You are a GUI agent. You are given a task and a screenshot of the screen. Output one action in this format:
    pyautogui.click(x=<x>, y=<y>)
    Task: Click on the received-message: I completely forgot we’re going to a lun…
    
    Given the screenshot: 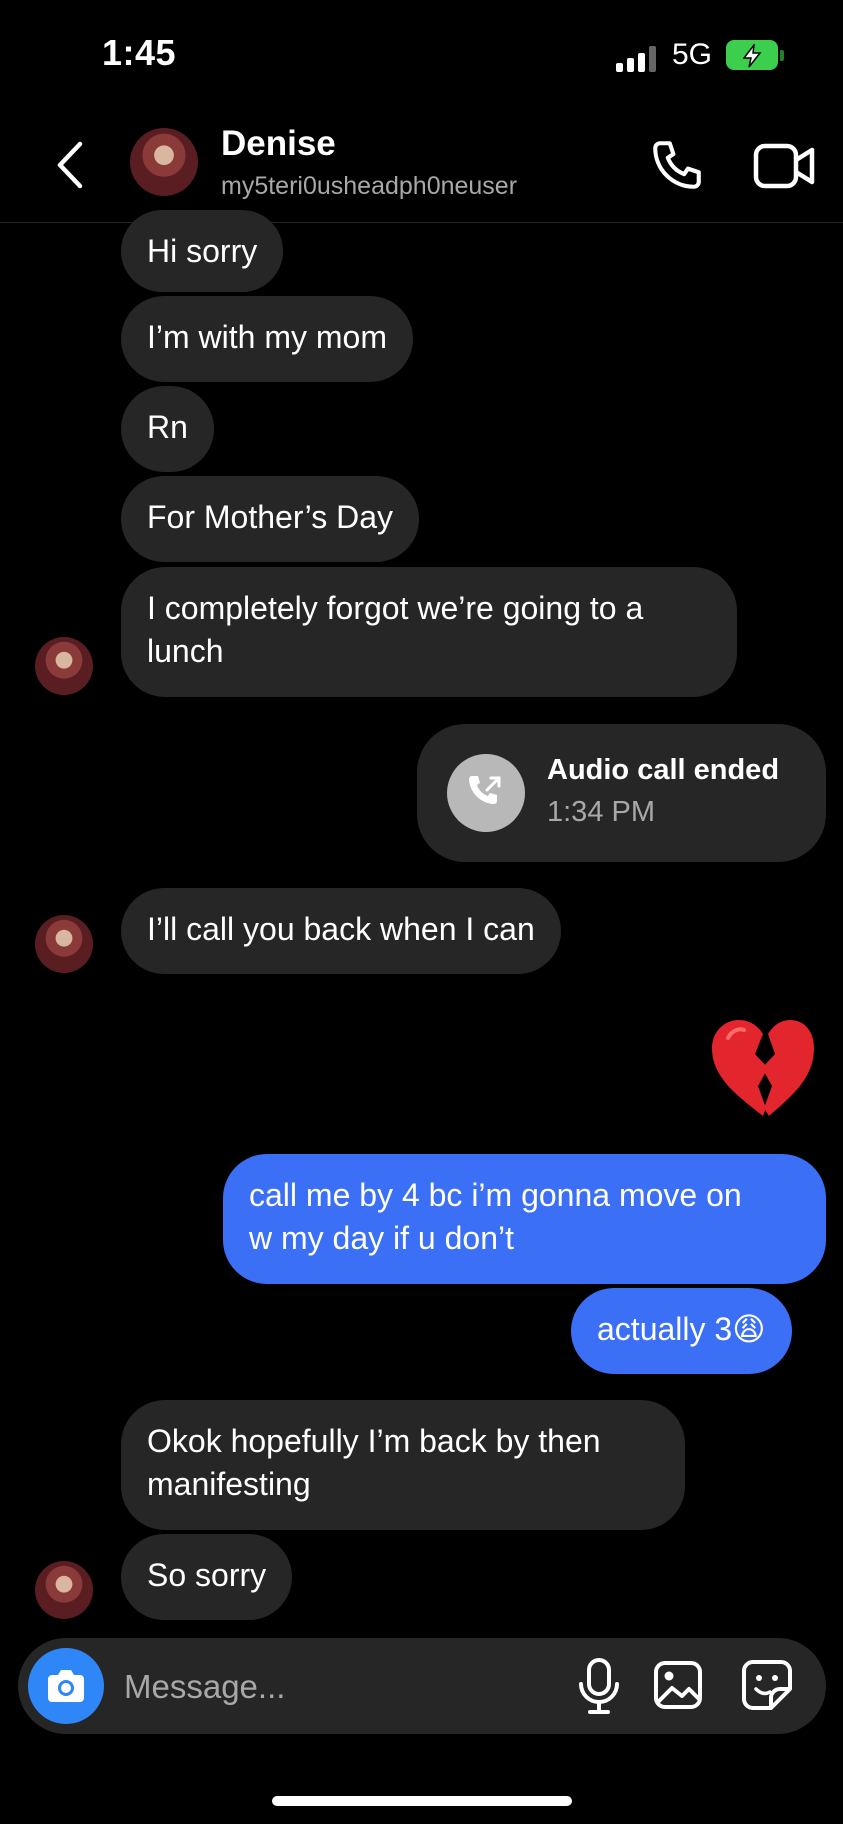 What is the action you would take?
    pyautogui.click(x=429, y=632)
    